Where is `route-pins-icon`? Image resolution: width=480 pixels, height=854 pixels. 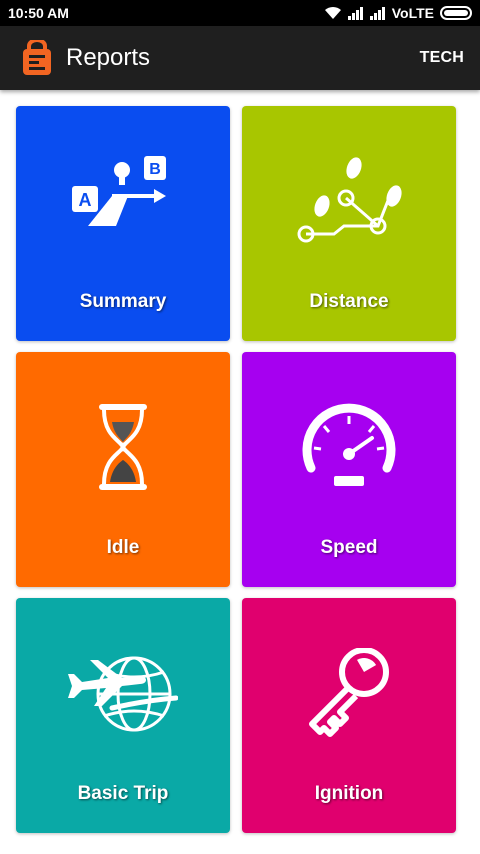
route-pins-icon is located at coordinates (349, 200).